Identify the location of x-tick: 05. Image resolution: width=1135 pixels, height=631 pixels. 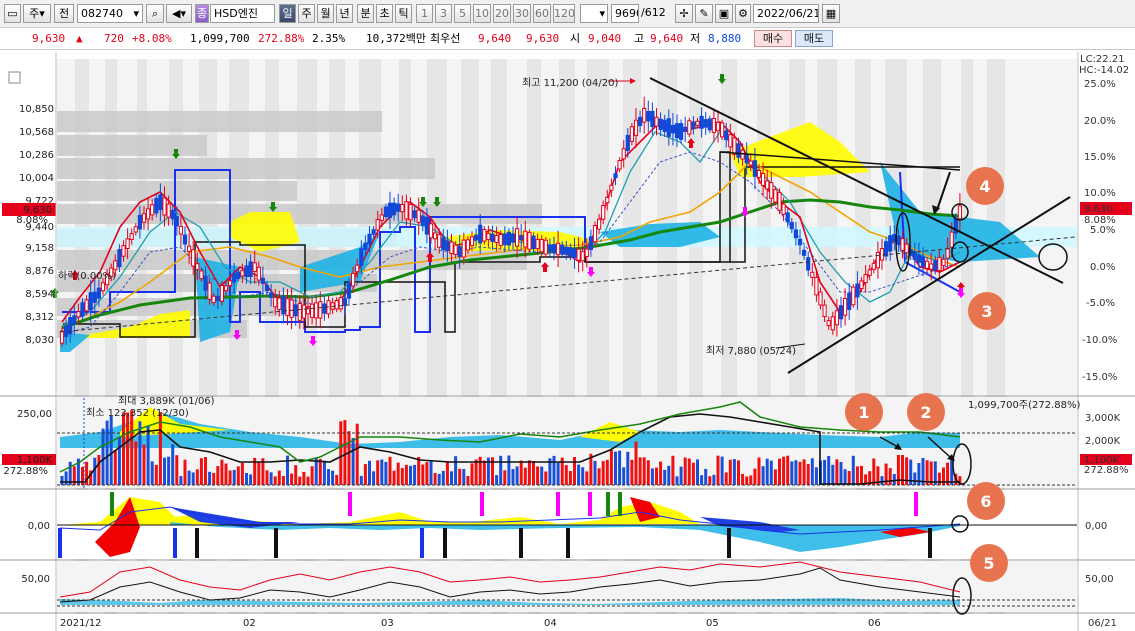
(712, 623).